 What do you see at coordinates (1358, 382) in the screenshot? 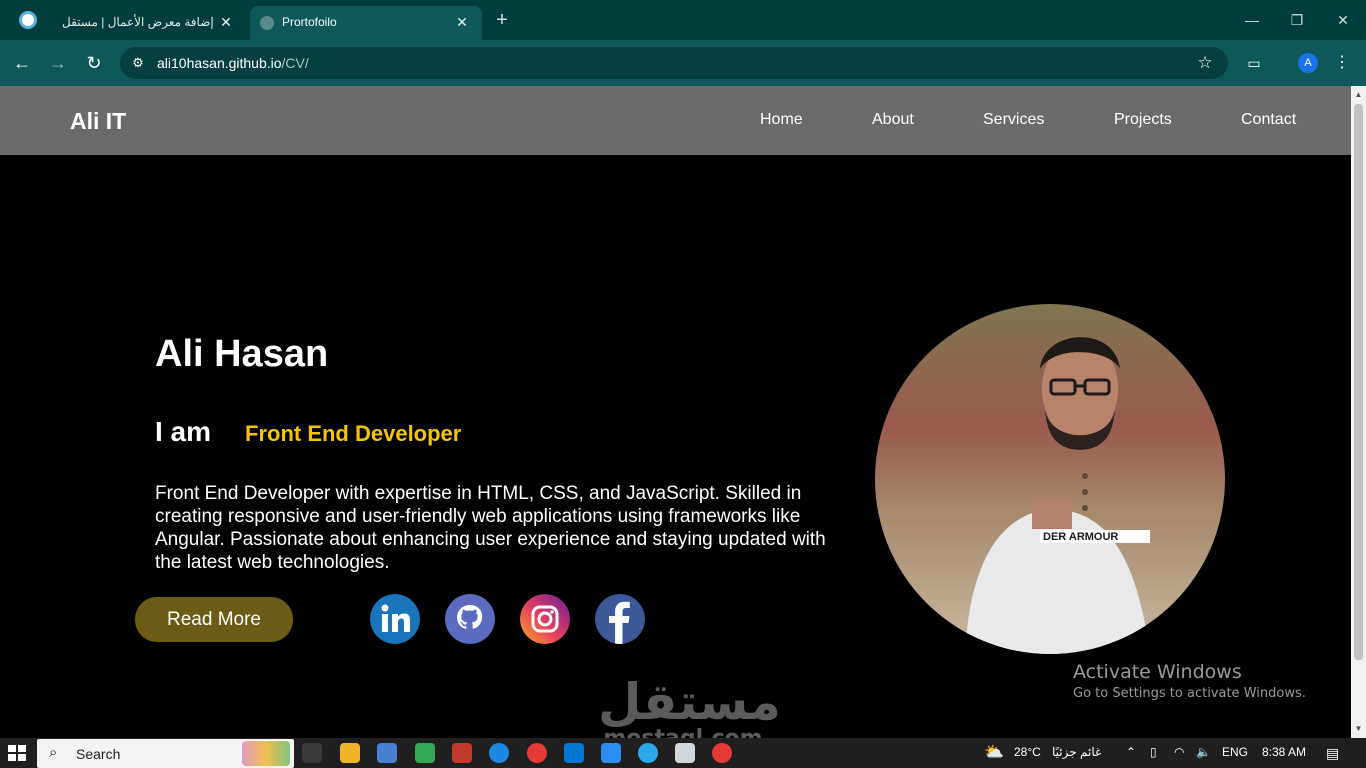
I see `scroll-thumb` at bounding box center [1358, 382].